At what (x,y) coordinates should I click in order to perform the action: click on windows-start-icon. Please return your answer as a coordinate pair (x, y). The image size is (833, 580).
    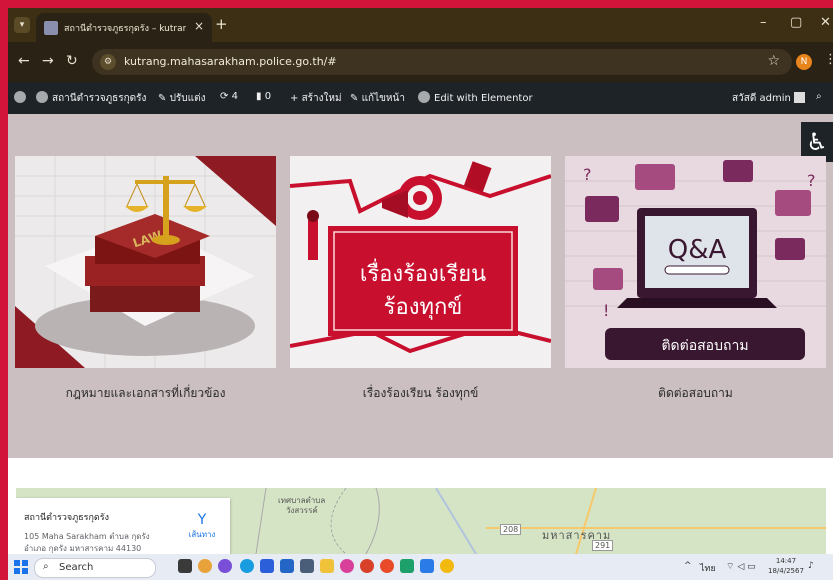
    Looking at the image, I should click on (21, 567).